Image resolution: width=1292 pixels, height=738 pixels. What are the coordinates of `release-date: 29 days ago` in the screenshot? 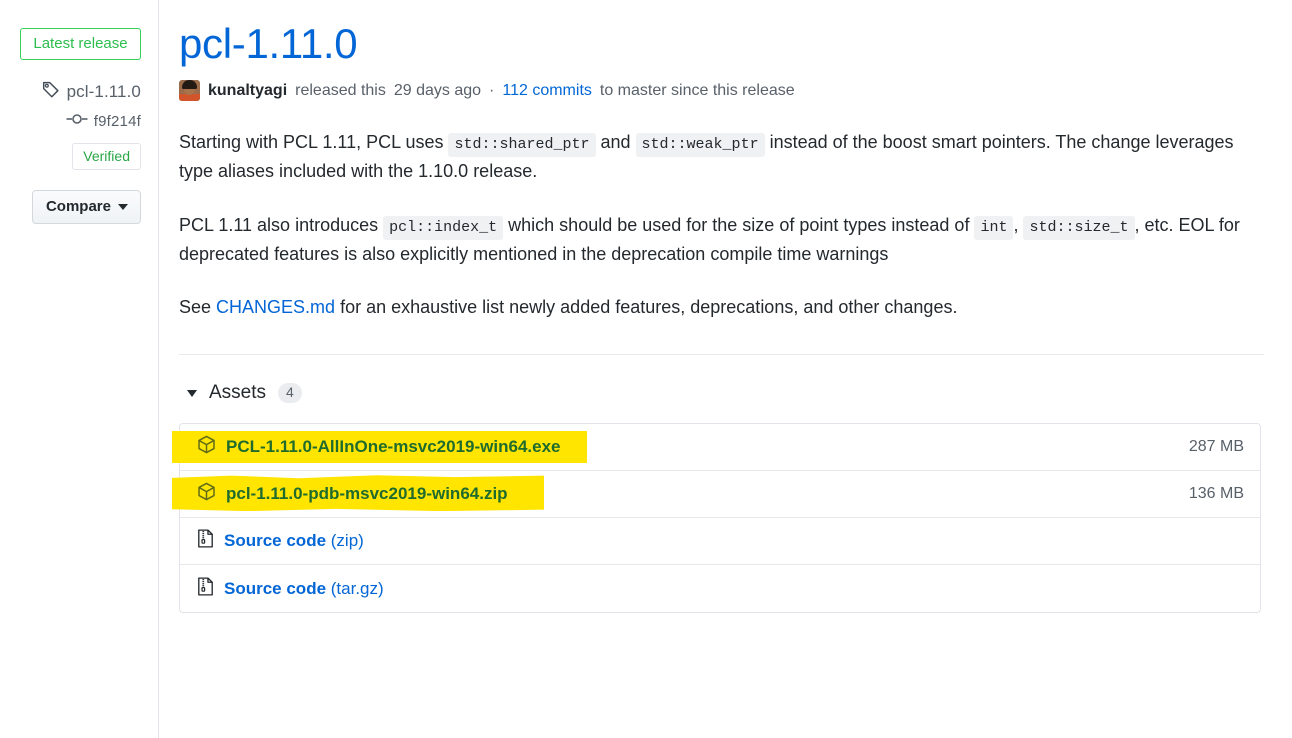 It's located at (437, 90).